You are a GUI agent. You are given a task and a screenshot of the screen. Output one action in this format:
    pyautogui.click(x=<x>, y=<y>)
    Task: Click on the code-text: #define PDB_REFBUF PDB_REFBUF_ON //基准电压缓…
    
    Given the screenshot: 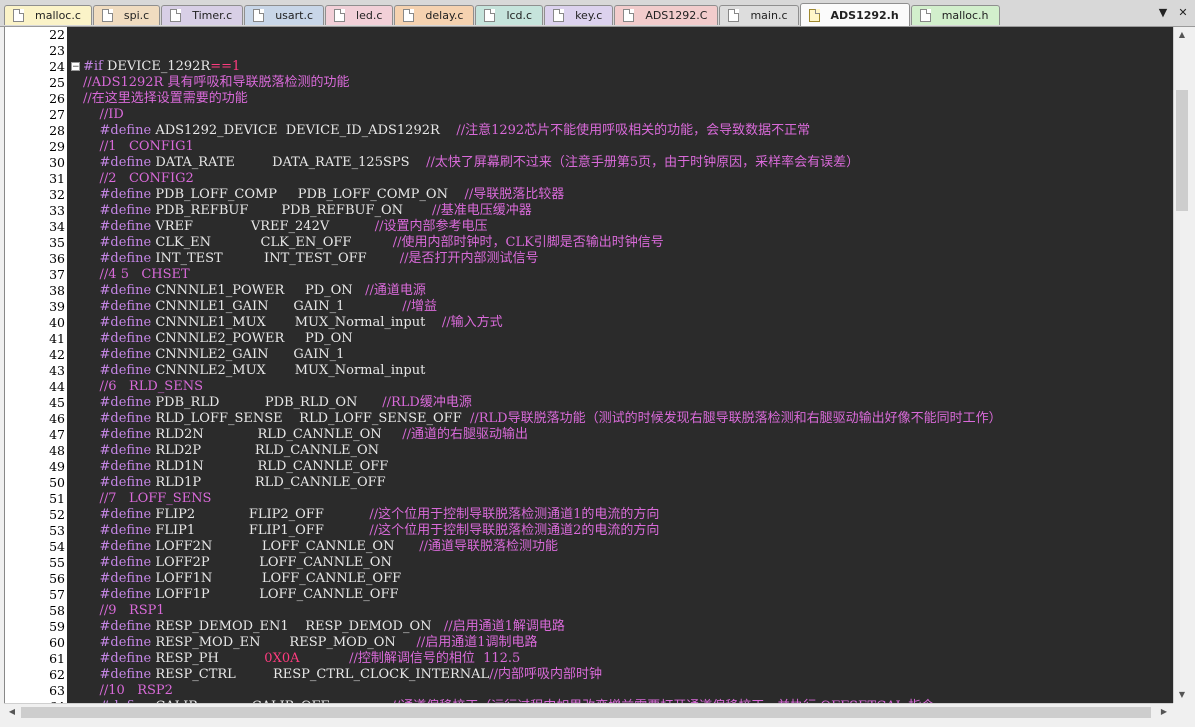 What is the action you would take?
    pyautogui.click(x=307, y=211)
    